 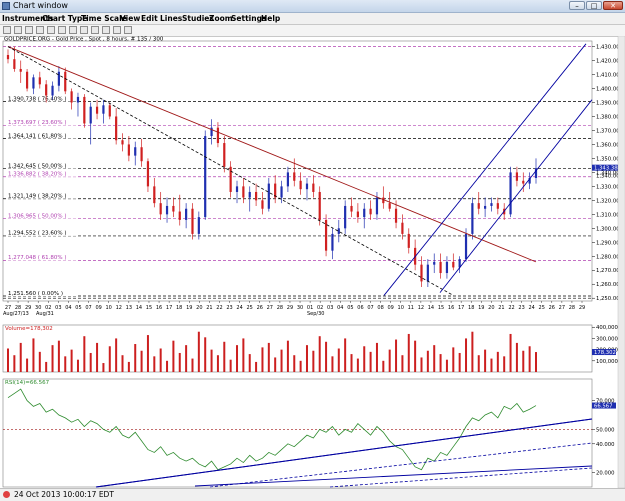 I want to click on volume-last-label: 178,302, so click(x=605, y=353).